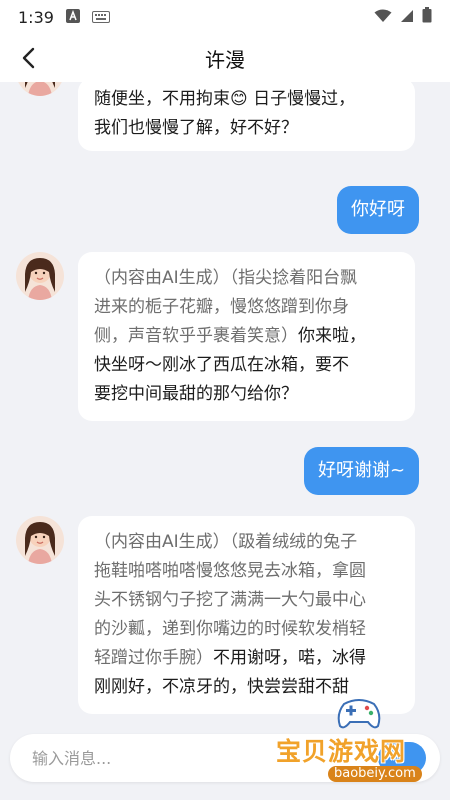  I want to click on generated-text: 侧，声音软乎乎裹着笑意）, so click(196, 336).